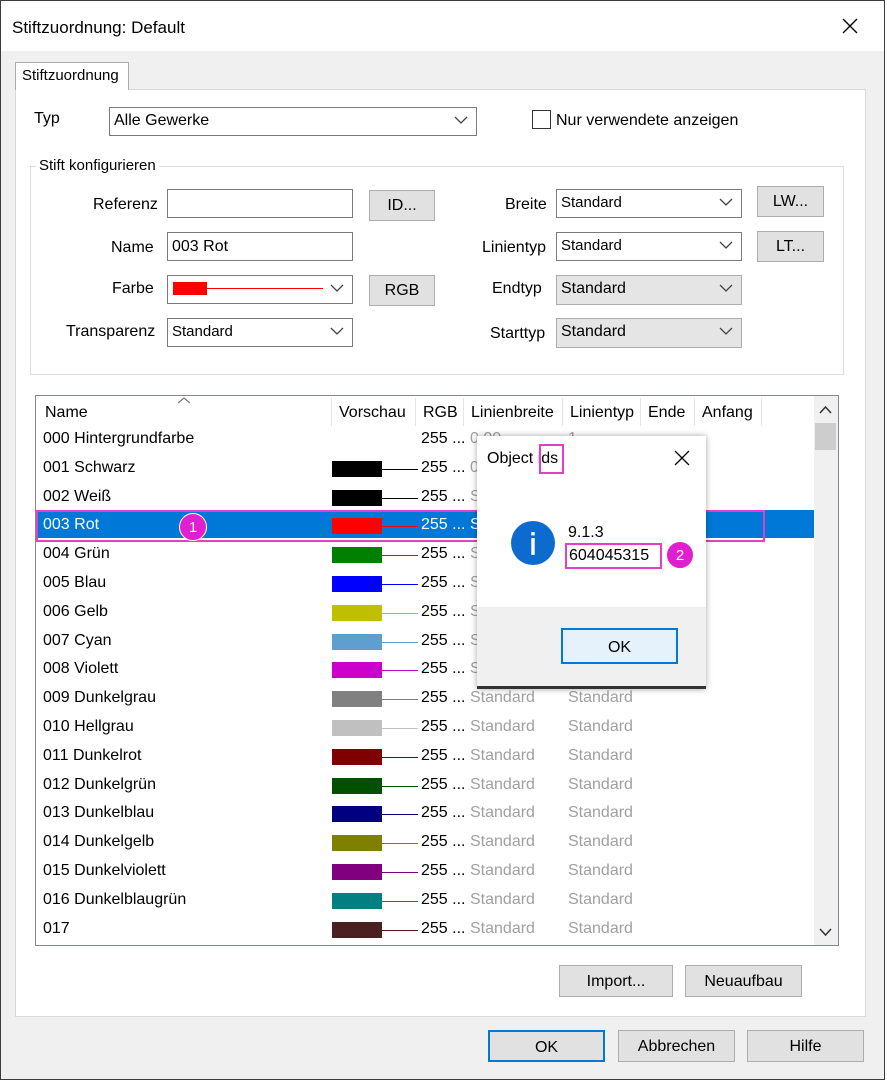 The image size is (887, 1082). What do you see at coordinates (402, 290) in the screenshot?
I see `rgb-button: RGB` at bounding box center [402, 290].